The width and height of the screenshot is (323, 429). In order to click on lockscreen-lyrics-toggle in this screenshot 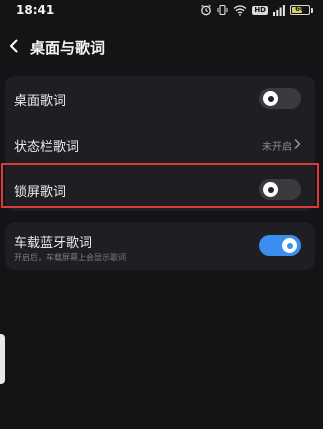, I will do `click(280, 189)`.